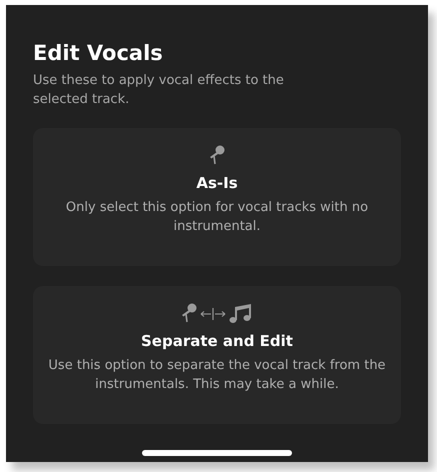 This screenshot has width=437, height=472. Describe the element at coordinates (98, 53) in the screenshot. I see `sheet-title: Edit Vocals` at that location.